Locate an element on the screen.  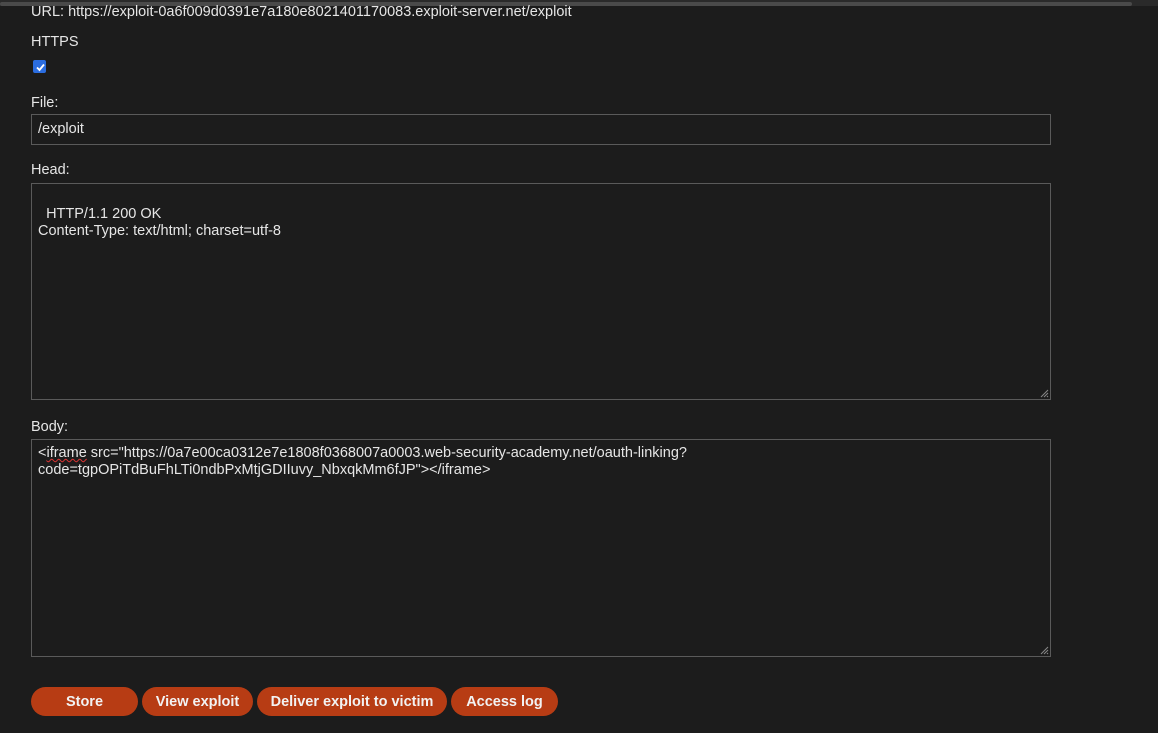
checkmark-icon is located at coordinates (40, 67).